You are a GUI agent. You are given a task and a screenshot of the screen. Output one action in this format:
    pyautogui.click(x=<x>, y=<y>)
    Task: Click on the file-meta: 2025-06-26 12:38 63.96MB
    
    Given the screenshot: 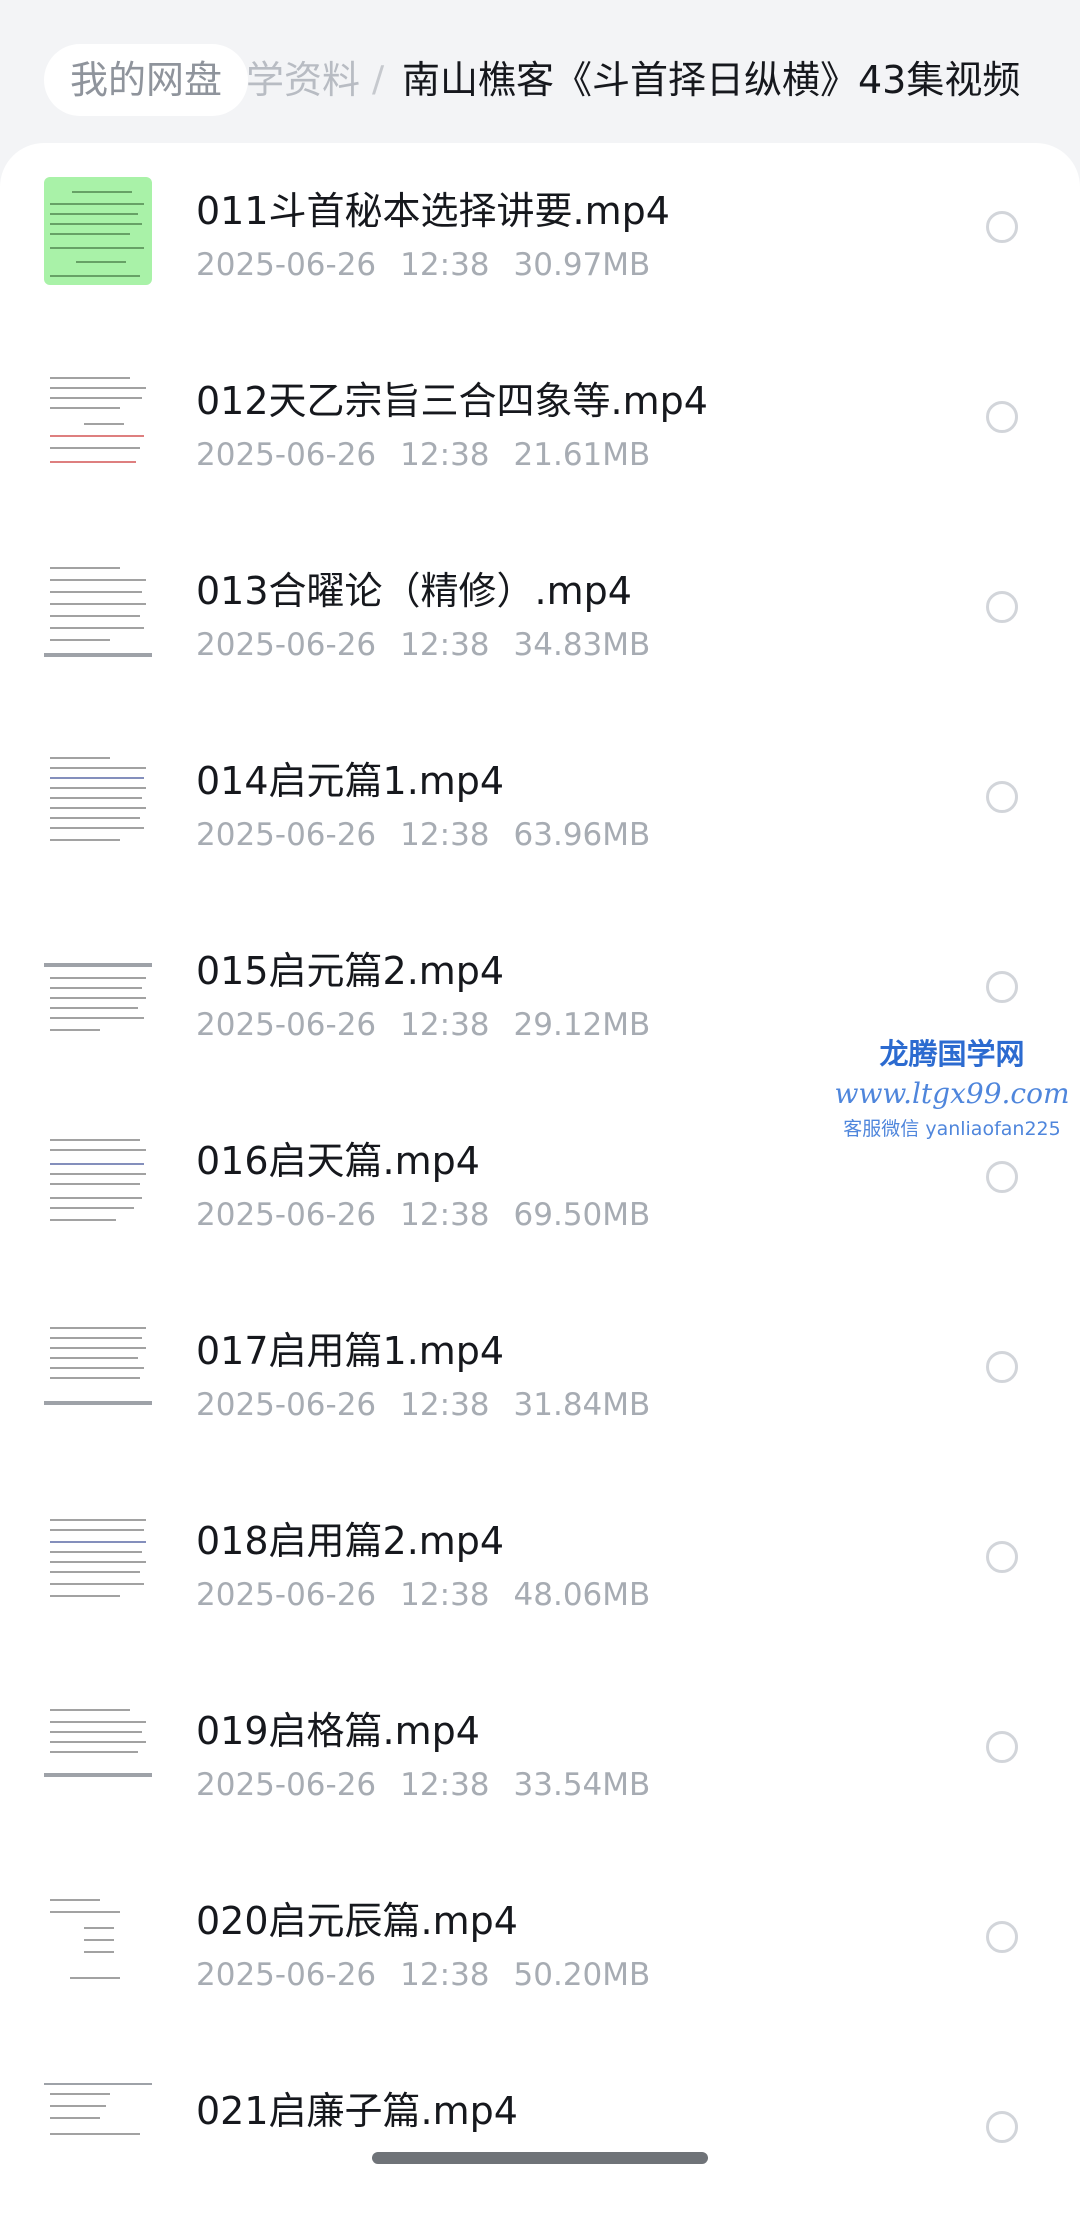 What is the action you would take?
    pyautogui.click(x=423, y=835)
    